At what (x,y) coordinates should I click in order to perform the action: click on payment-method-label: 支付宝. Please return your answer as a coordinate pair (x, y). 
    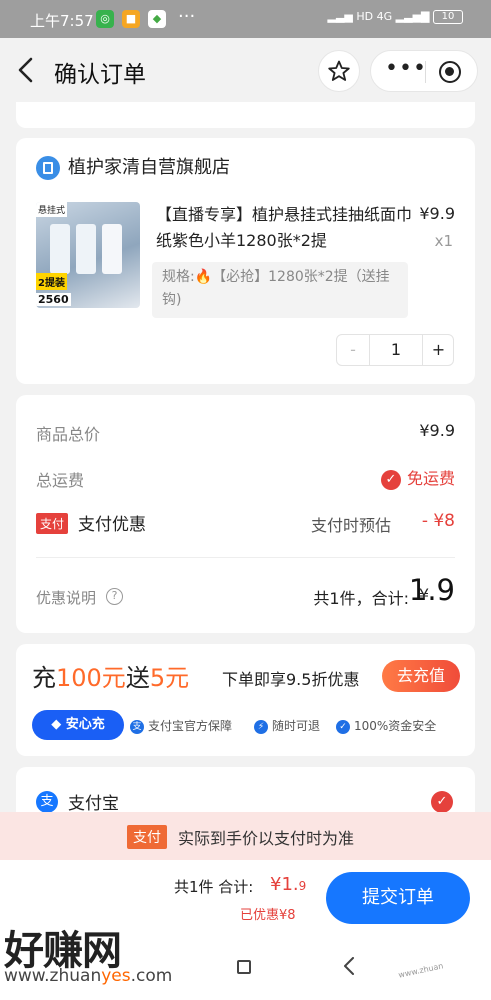
    Looking at the image, I should click on (93, 804).